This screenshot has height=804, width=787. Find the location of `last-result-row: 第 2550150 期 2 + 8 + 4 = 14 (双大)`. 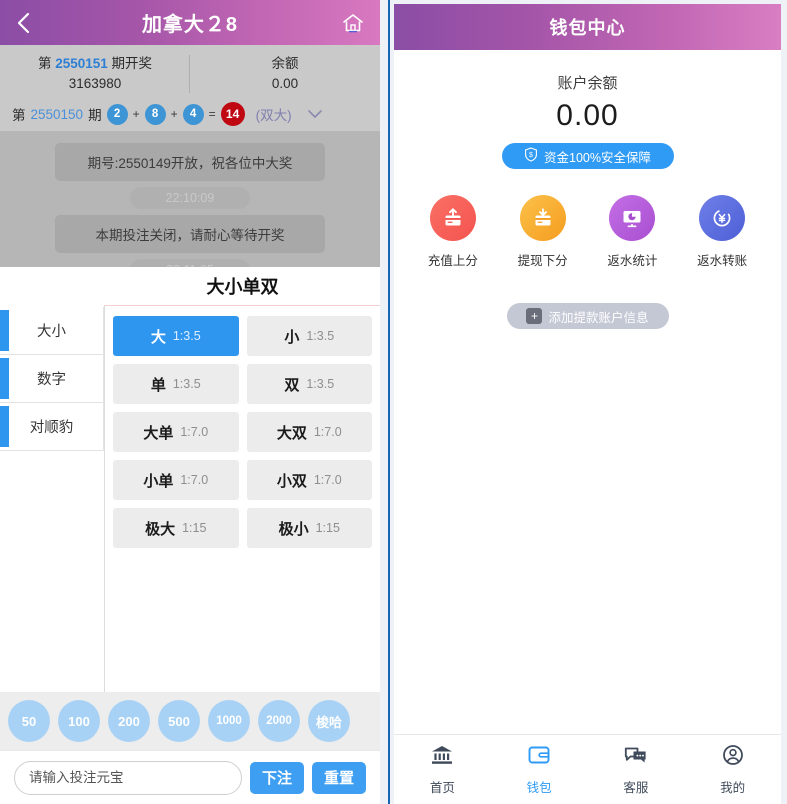

last-result-row: 第 2550150 期 2 + 8 + 4 = 14 (双大) is located at coordinates (190, 114).